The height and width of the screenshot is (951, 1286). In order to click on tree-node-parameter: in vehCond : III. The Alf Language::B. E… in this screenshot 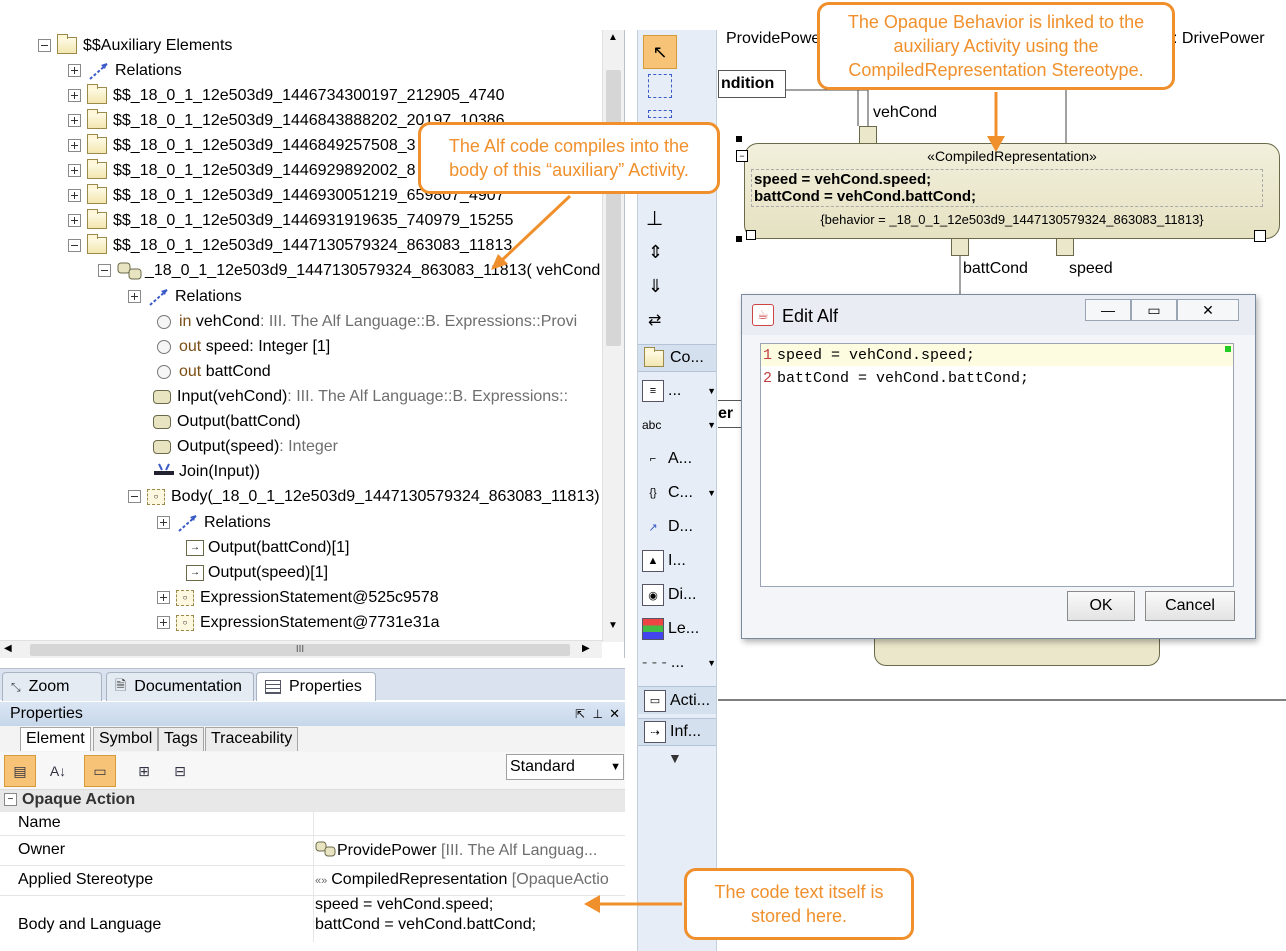, I will do `click(367, 321)`.